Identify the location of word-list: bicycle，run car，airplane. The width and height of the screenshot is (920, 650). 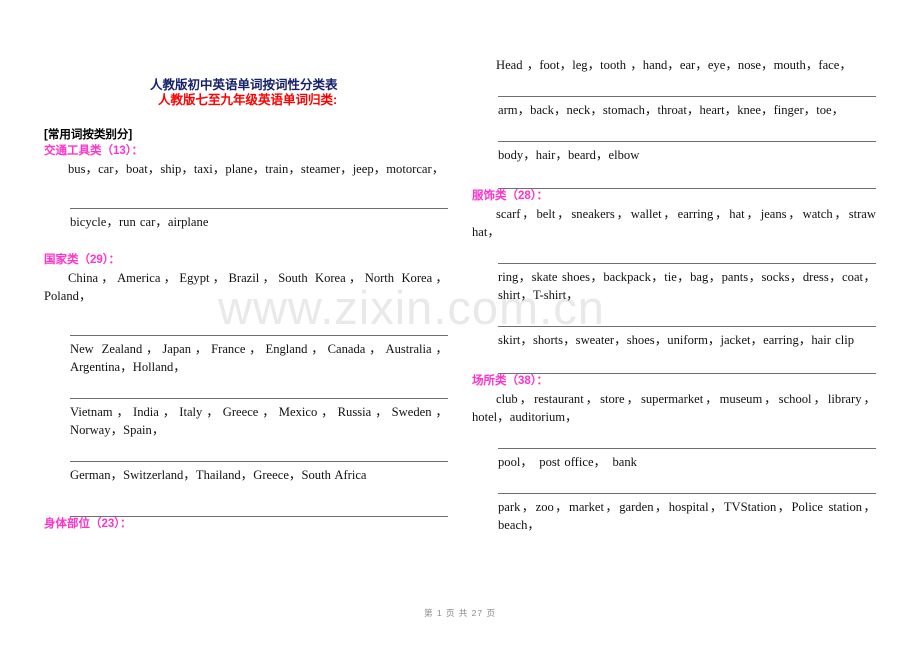
(139, 222).